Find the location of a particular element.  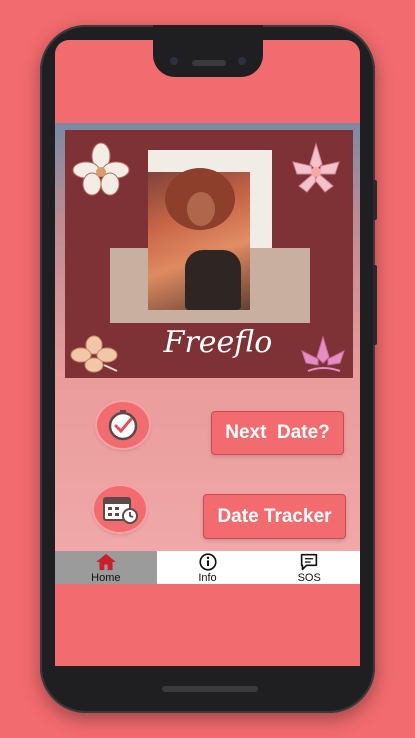

nav-item-info: Info is located at coordinates (208, 567).